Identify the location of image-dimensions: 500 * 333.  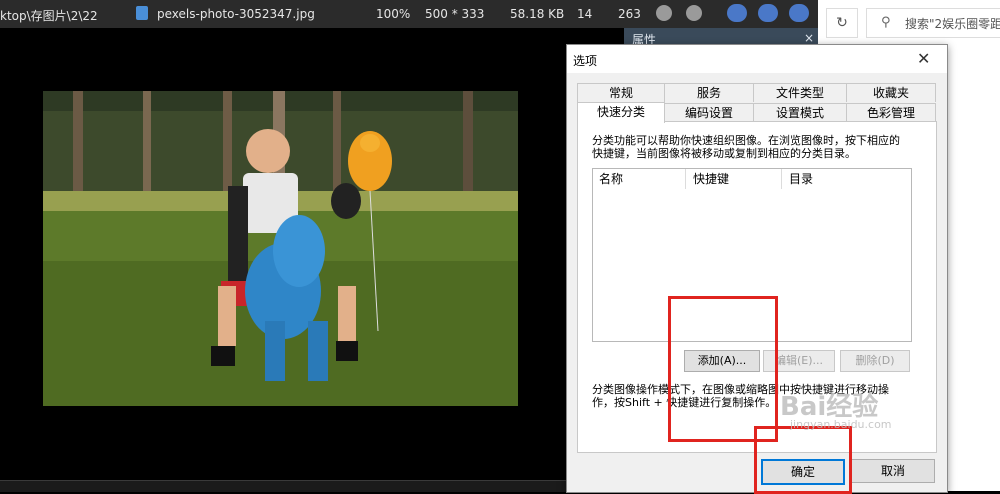
(455, 14).